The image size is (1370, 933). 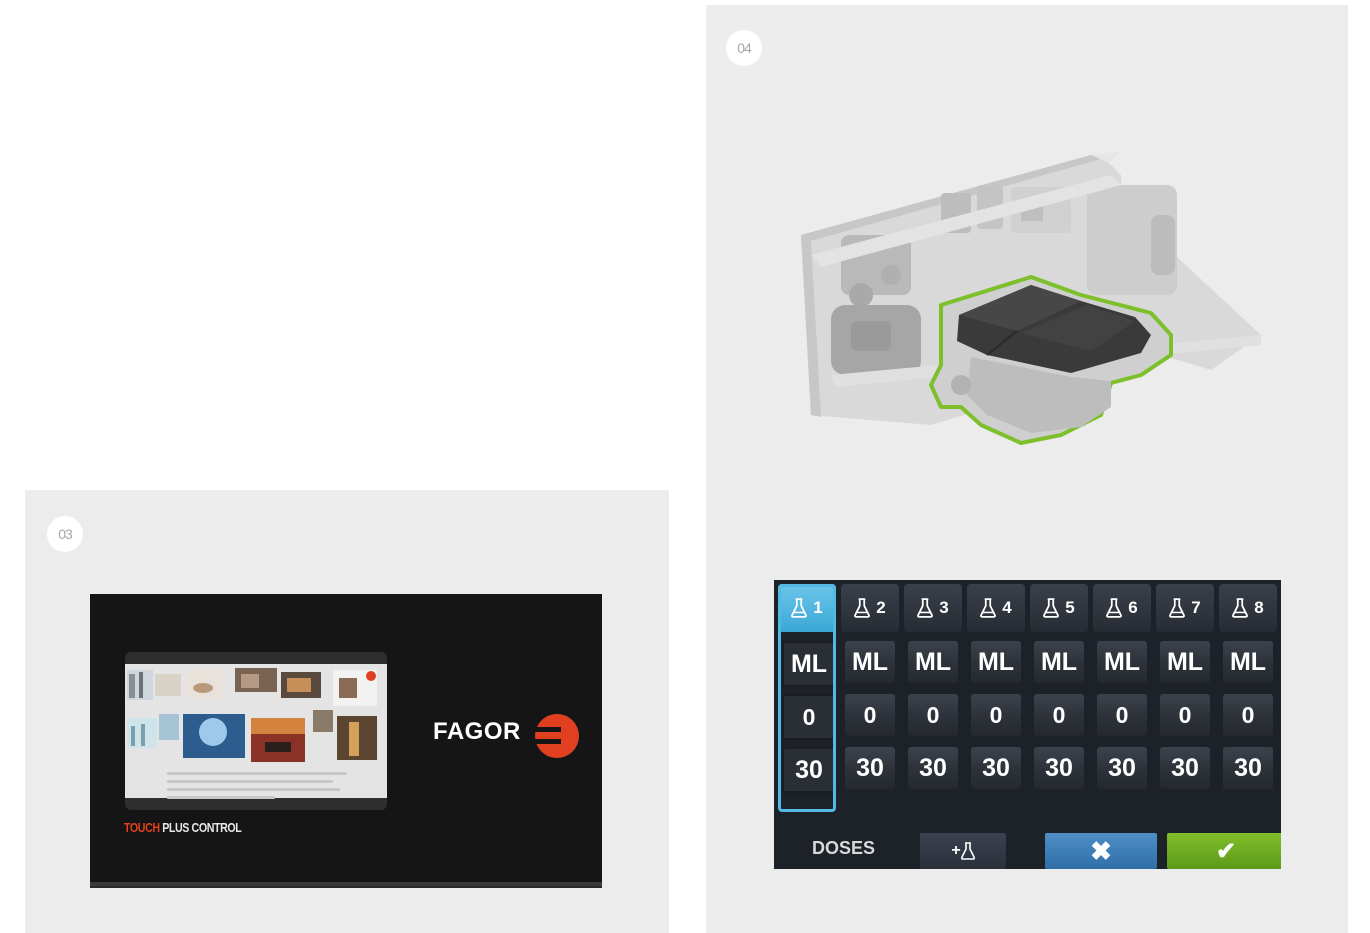 I want to click on dose-column-2: 2 ML 0 30, so click(x=871, y=698).